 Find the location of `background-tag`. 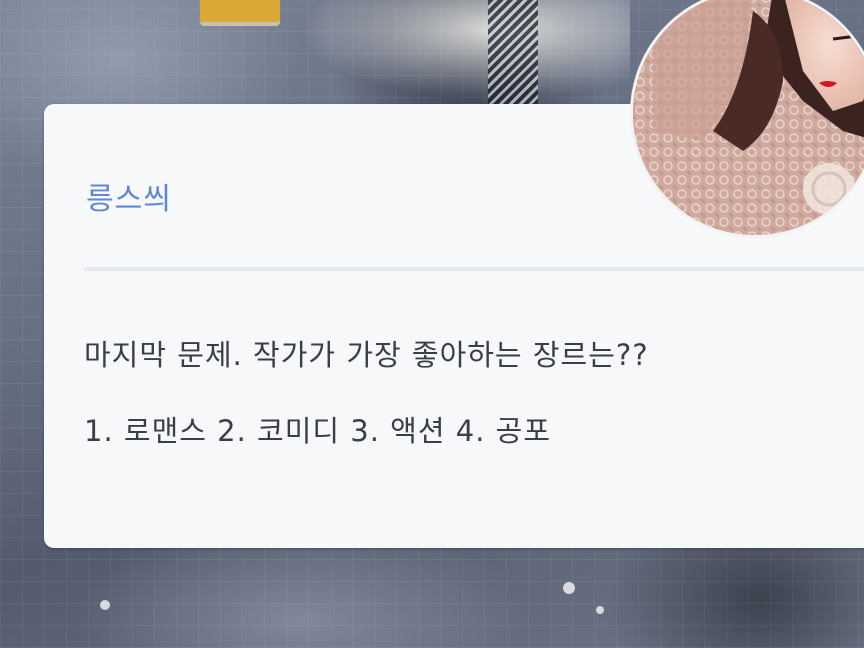

background-tag is located at coordinates (240, 13).